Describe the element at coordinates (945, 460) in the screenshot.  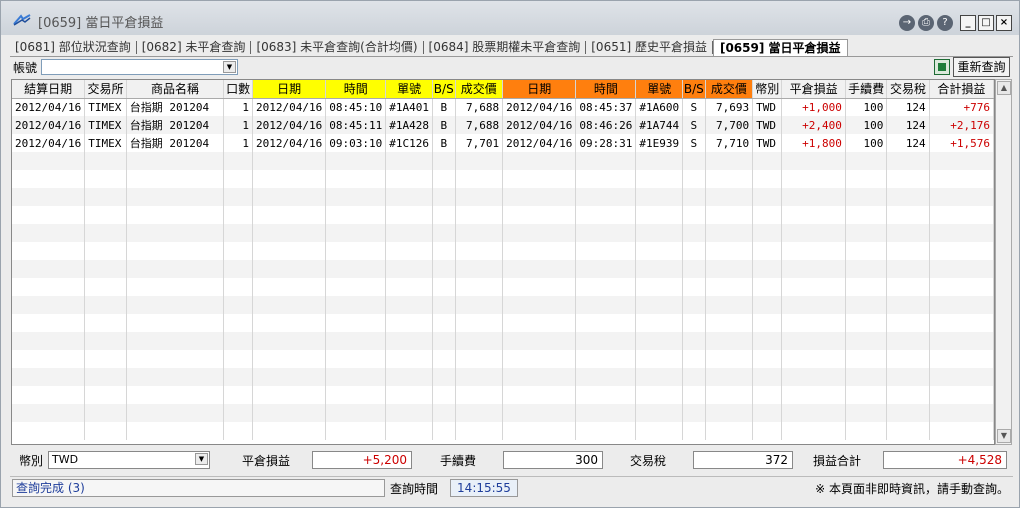
I see `grand-total: +4,528` at that location.